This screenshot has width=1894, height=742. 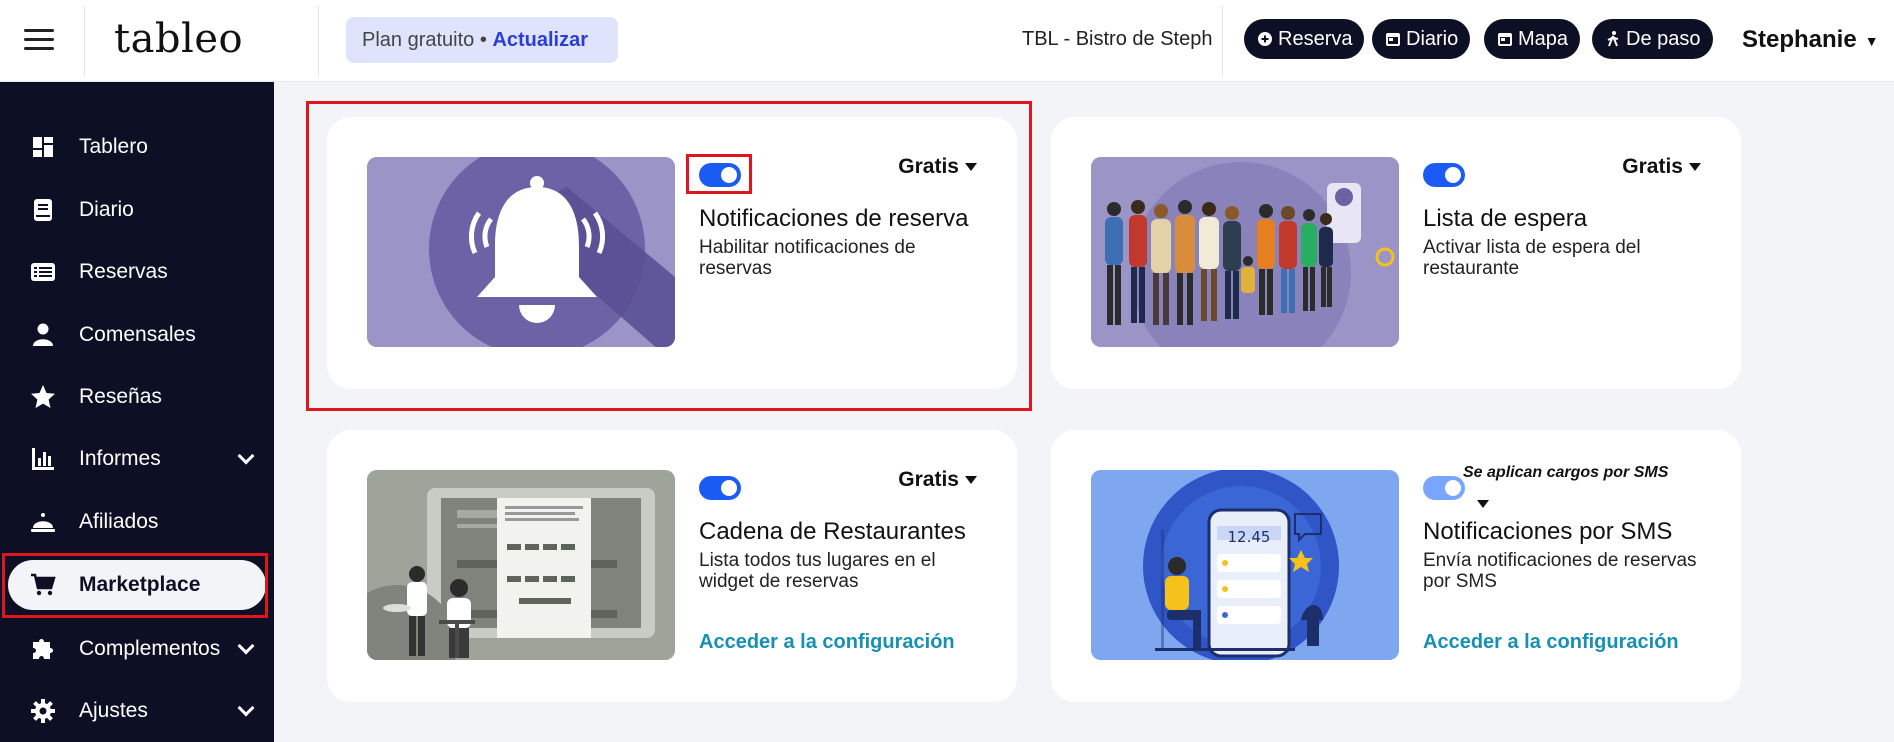 What do you see at coordinates (1663, 39) in the screenshot?
I see `walk-in-label: De paso` at bounding box center [1663, 39].